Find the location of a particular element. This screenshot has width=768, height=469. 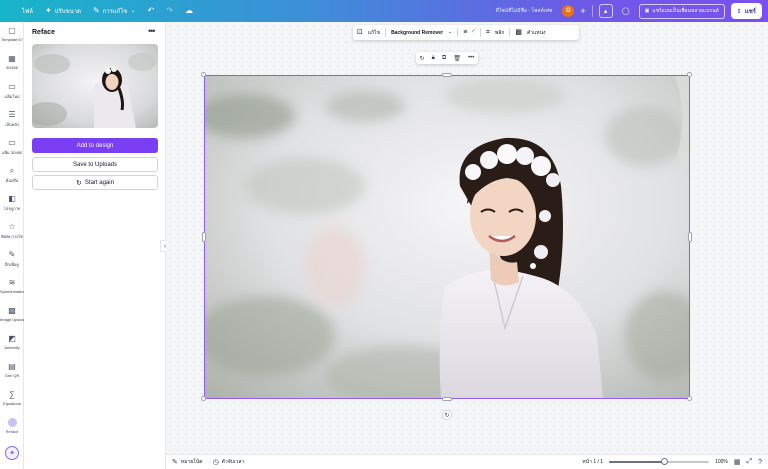

rail-label: พิเศษ กวงโซ is located at coordinates (12, 236).